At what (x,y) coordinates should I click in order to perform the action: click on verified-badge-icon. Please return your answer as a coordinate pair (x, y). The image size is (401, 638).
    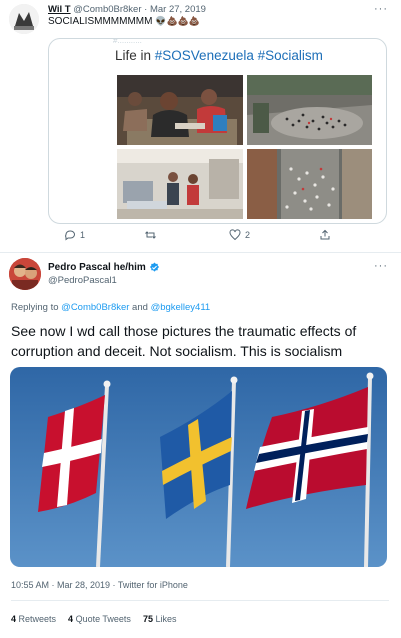
    Looking at the image, I should click on (154, 267).